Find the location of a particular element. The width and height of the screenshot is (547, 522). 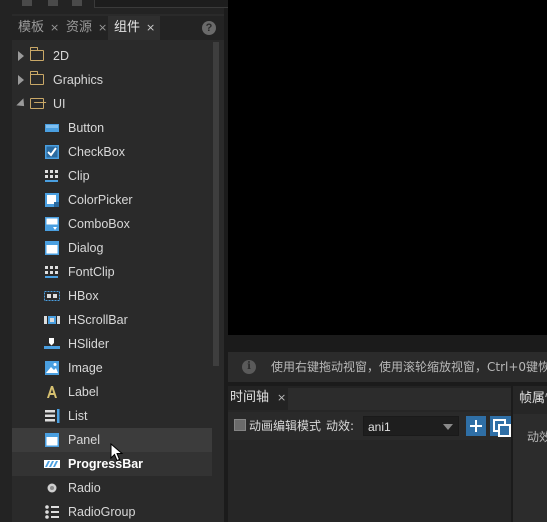

tree-item-hbox: HBox is located at coordinates (112, 296).